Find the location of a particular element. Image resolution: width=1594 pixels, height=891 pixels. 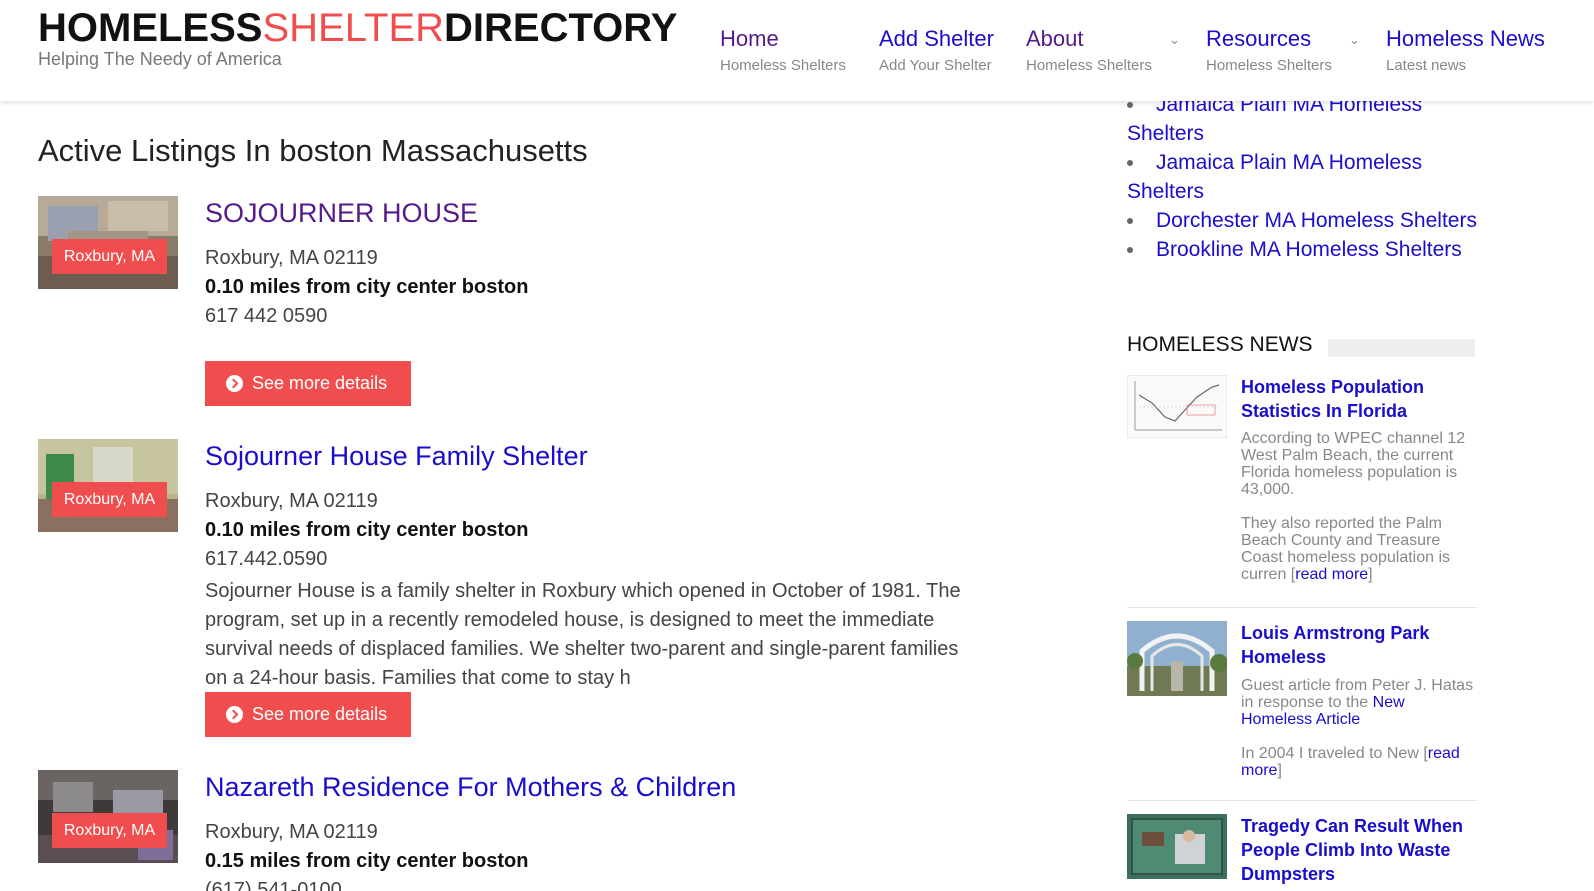

nav-add-shelter: Add Shelter Add Your Shelter is located at coordinates (936, 50).